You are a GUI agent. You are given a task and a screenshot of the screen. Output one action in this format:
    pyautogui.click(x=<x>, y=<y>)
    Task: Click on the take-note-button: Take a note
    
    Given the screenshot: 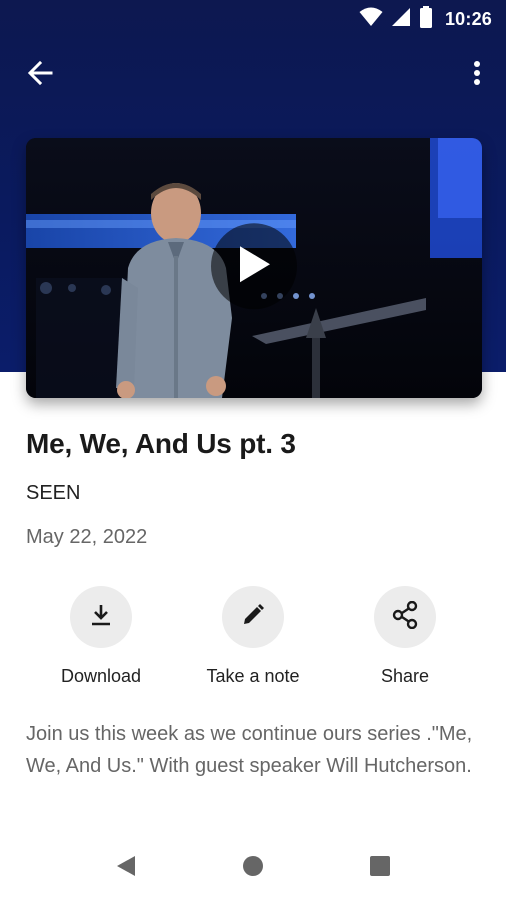 What is the action you would take?
    pyautogui.click(x=253, y=636)
    